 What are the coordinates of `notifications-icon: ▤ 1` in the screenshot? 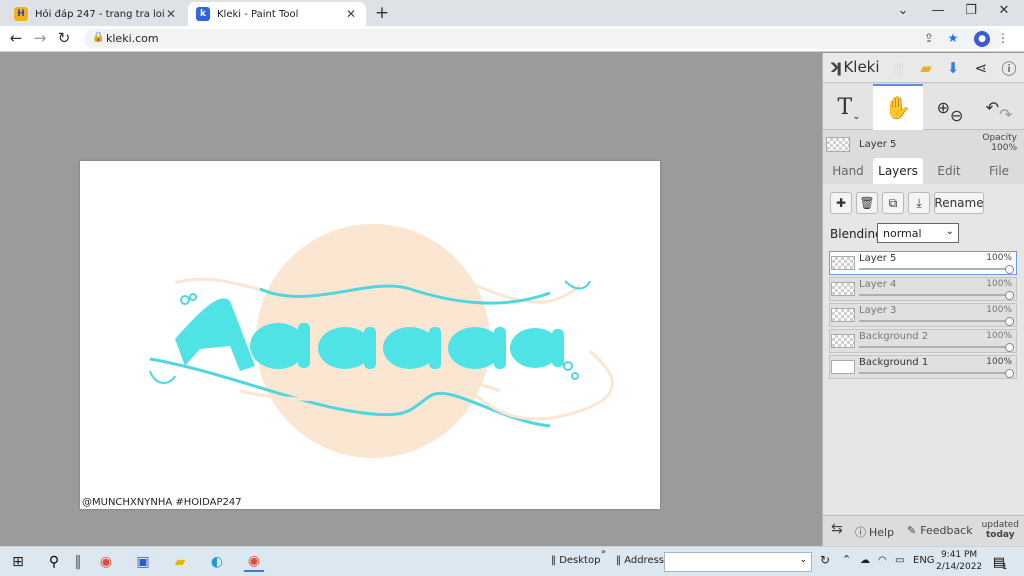 It's located at (1000, 562).